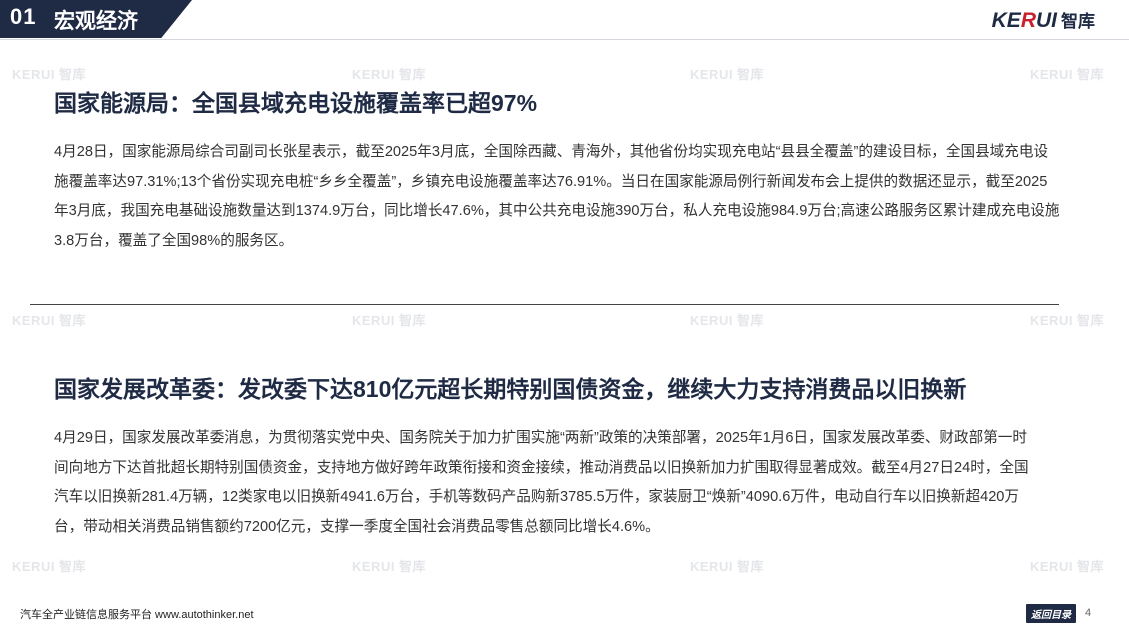 The height and width of the screenshot is (636, 1129). I want to click on logo-wordmark: KERUI, so click(1024, 20).